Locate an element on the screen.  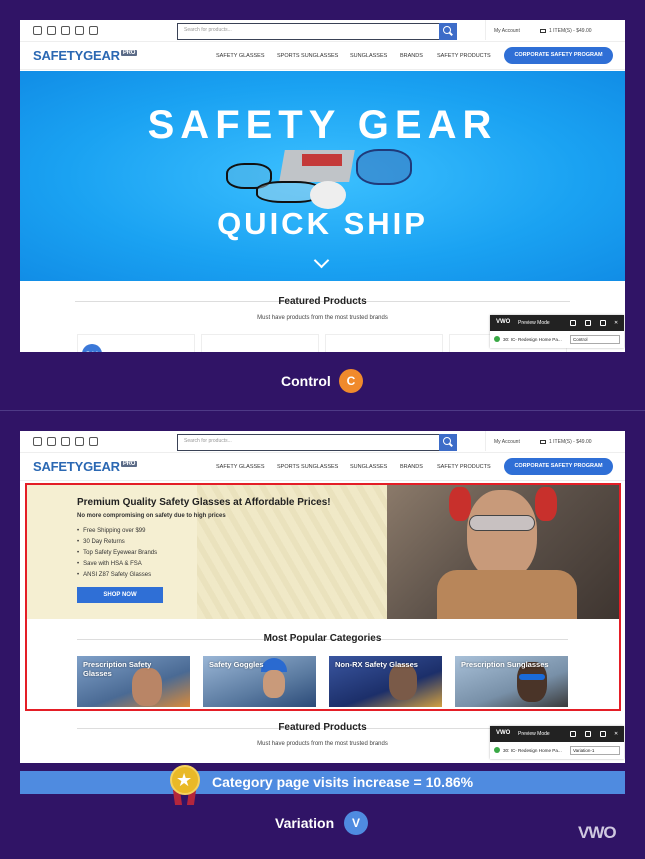
control-badge: C is located at coordinates (351, 381).